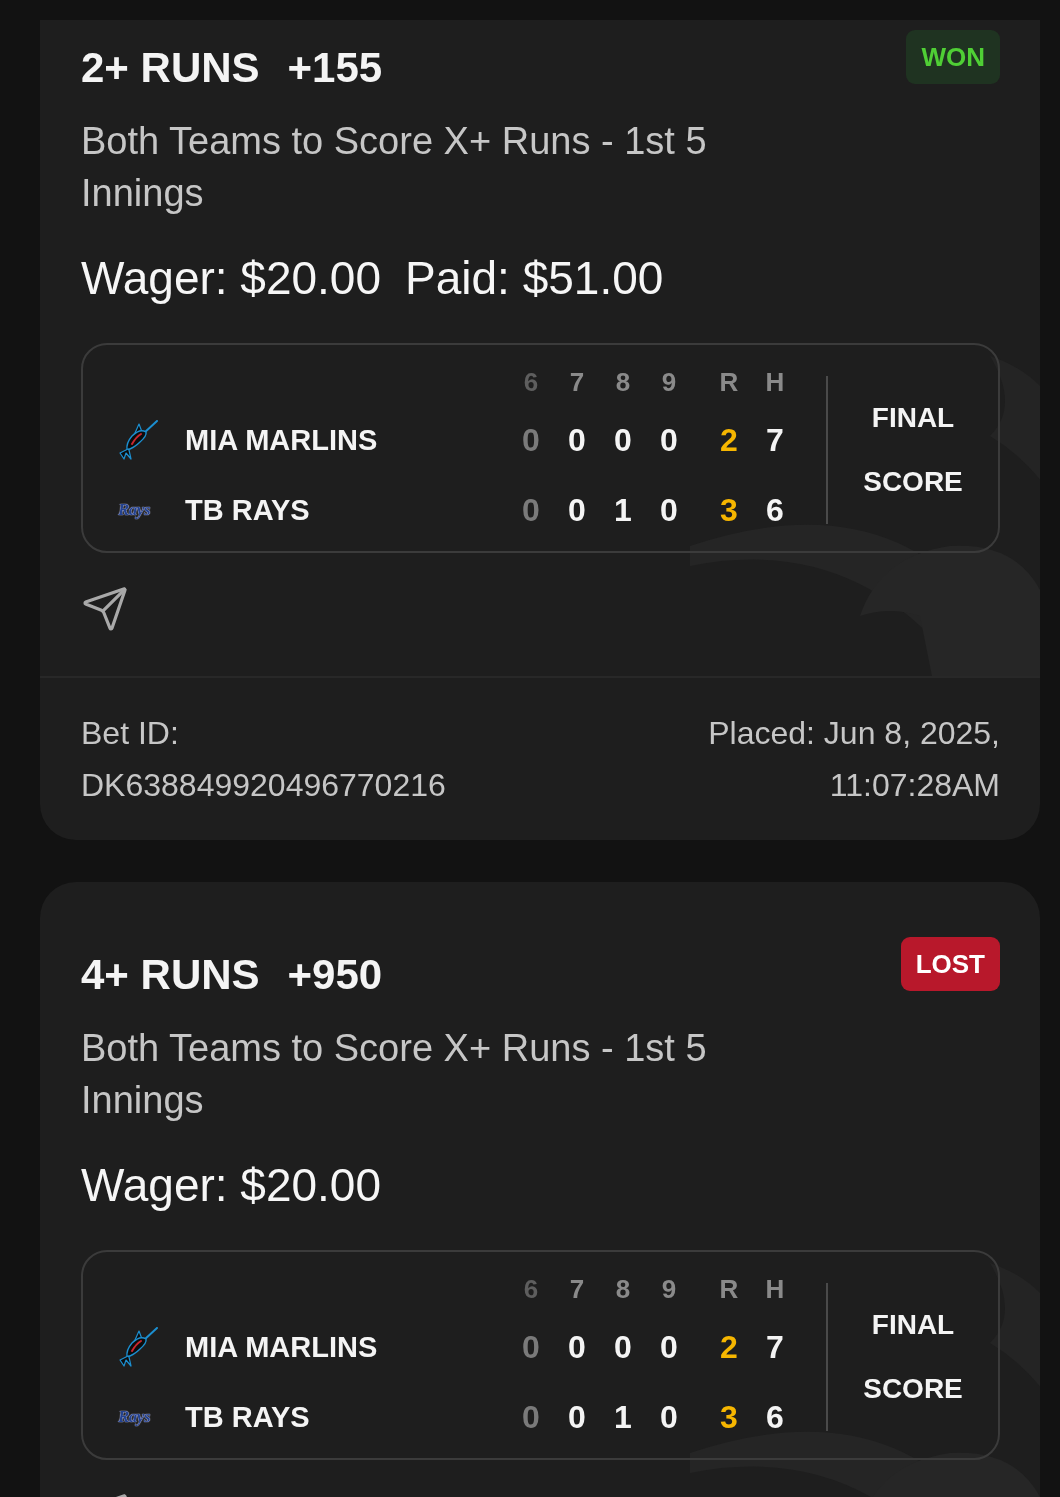 The width and height of the screenshot is (1060, 1497). I want to click on placed-time-text: Placed: Jun 8, 2025, 11:07:28AM, so click(853, 759).